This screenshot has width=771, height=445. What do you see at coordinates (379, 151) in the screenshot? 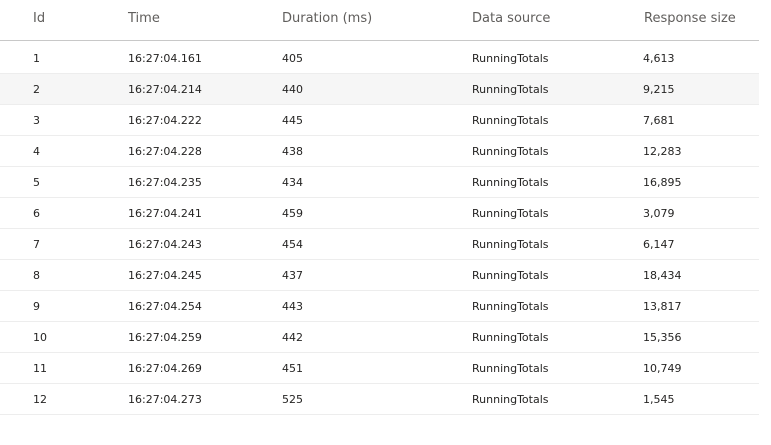
I see `table-row: 4 16:27:04.228 438 RunningTotals 12,283` at bounding box center [379, 151].